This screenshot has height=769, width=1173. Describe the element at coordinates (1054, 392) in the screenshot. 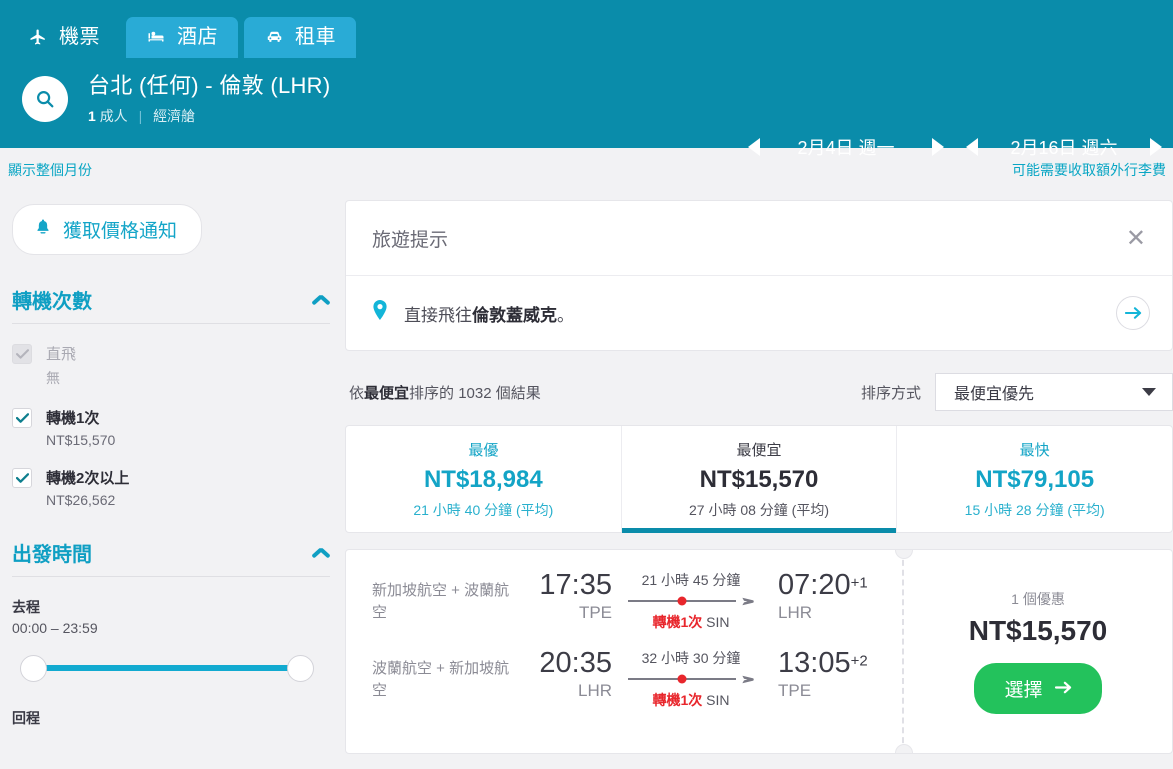

I see `sort-select: 最便宜優先` at that location.